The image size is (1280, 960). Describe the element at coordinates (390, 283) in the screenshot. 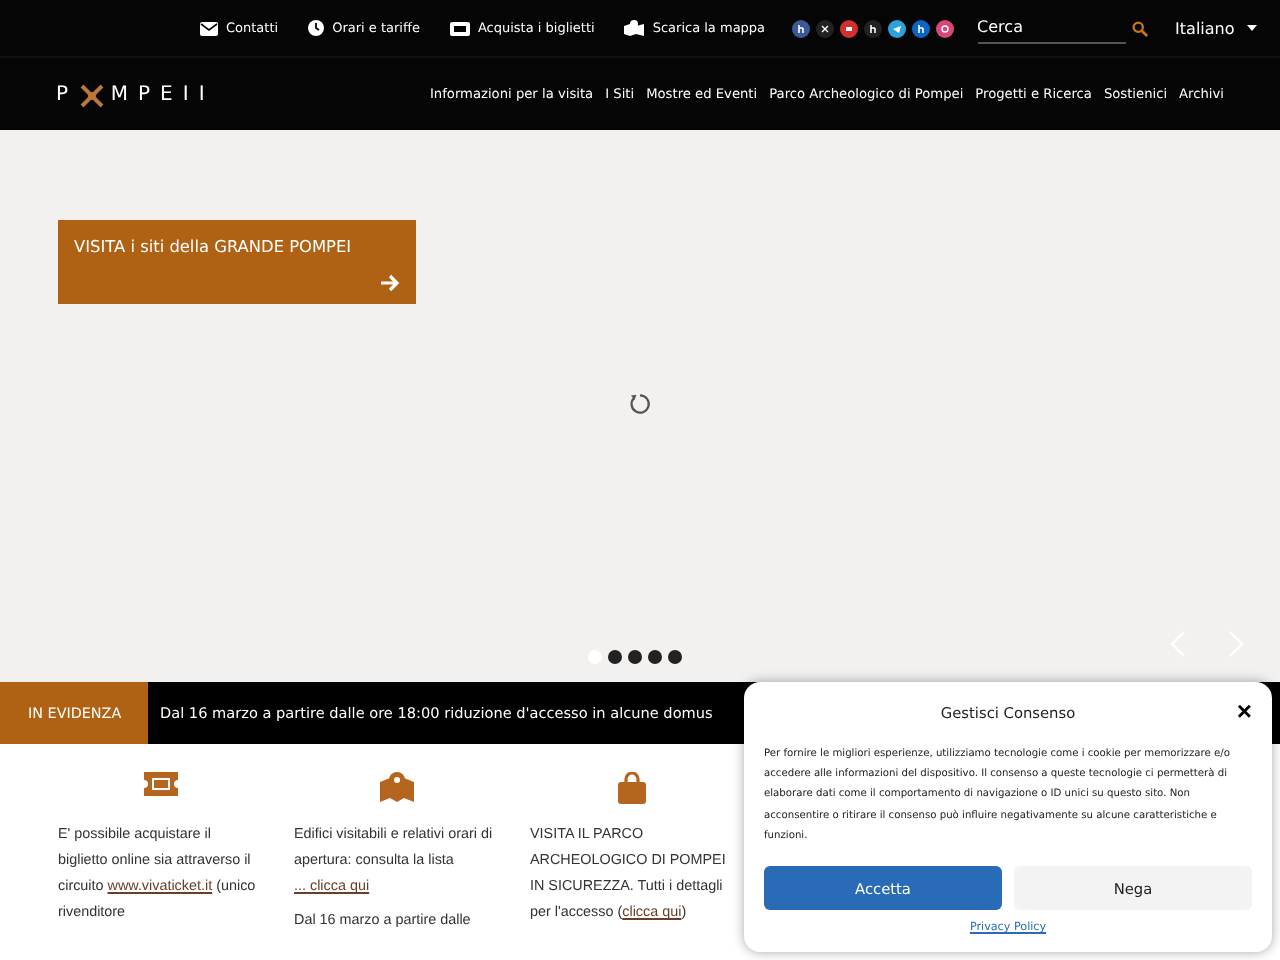

I see `arrow-icon` at that location.